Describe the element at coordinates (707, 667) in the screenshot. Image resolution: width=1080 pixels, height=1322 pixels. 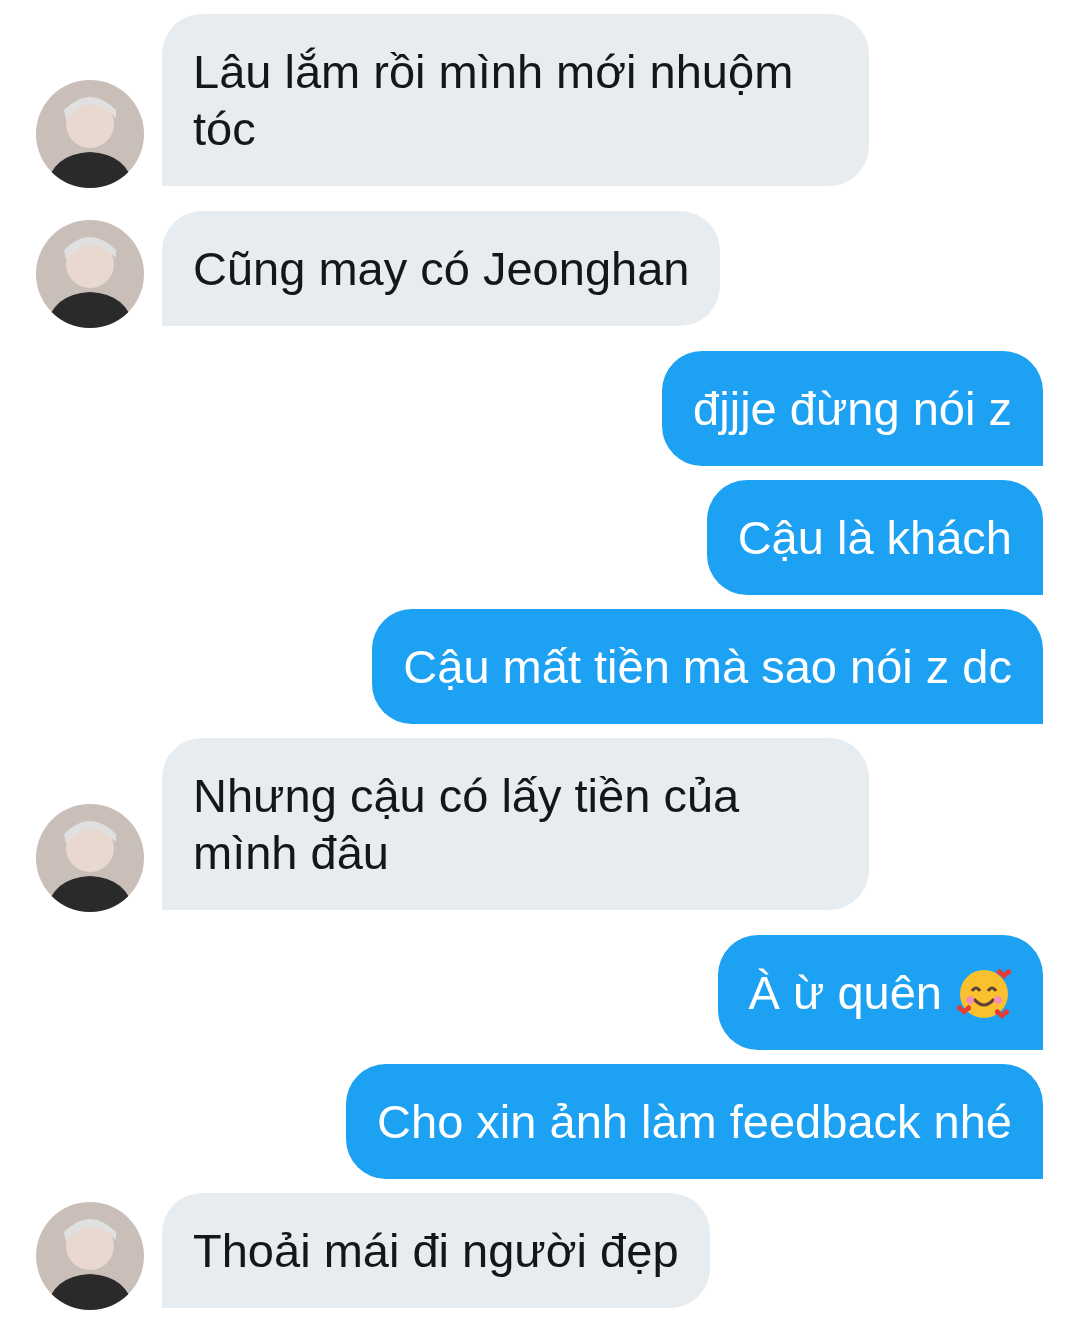
I see `message-text: Cậu mất tiền mà sao nói z dc` at that location.